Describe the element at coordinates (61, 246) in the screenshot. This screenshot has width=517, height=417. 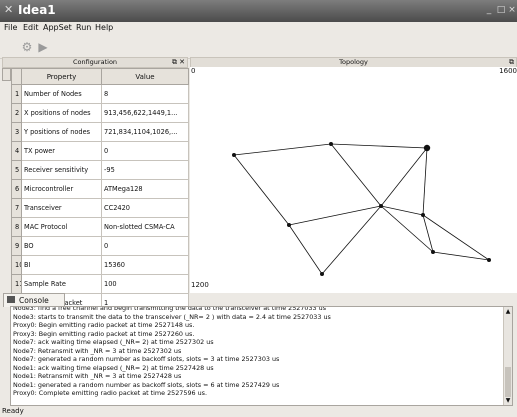
I see `property-cell: BO` at that location.